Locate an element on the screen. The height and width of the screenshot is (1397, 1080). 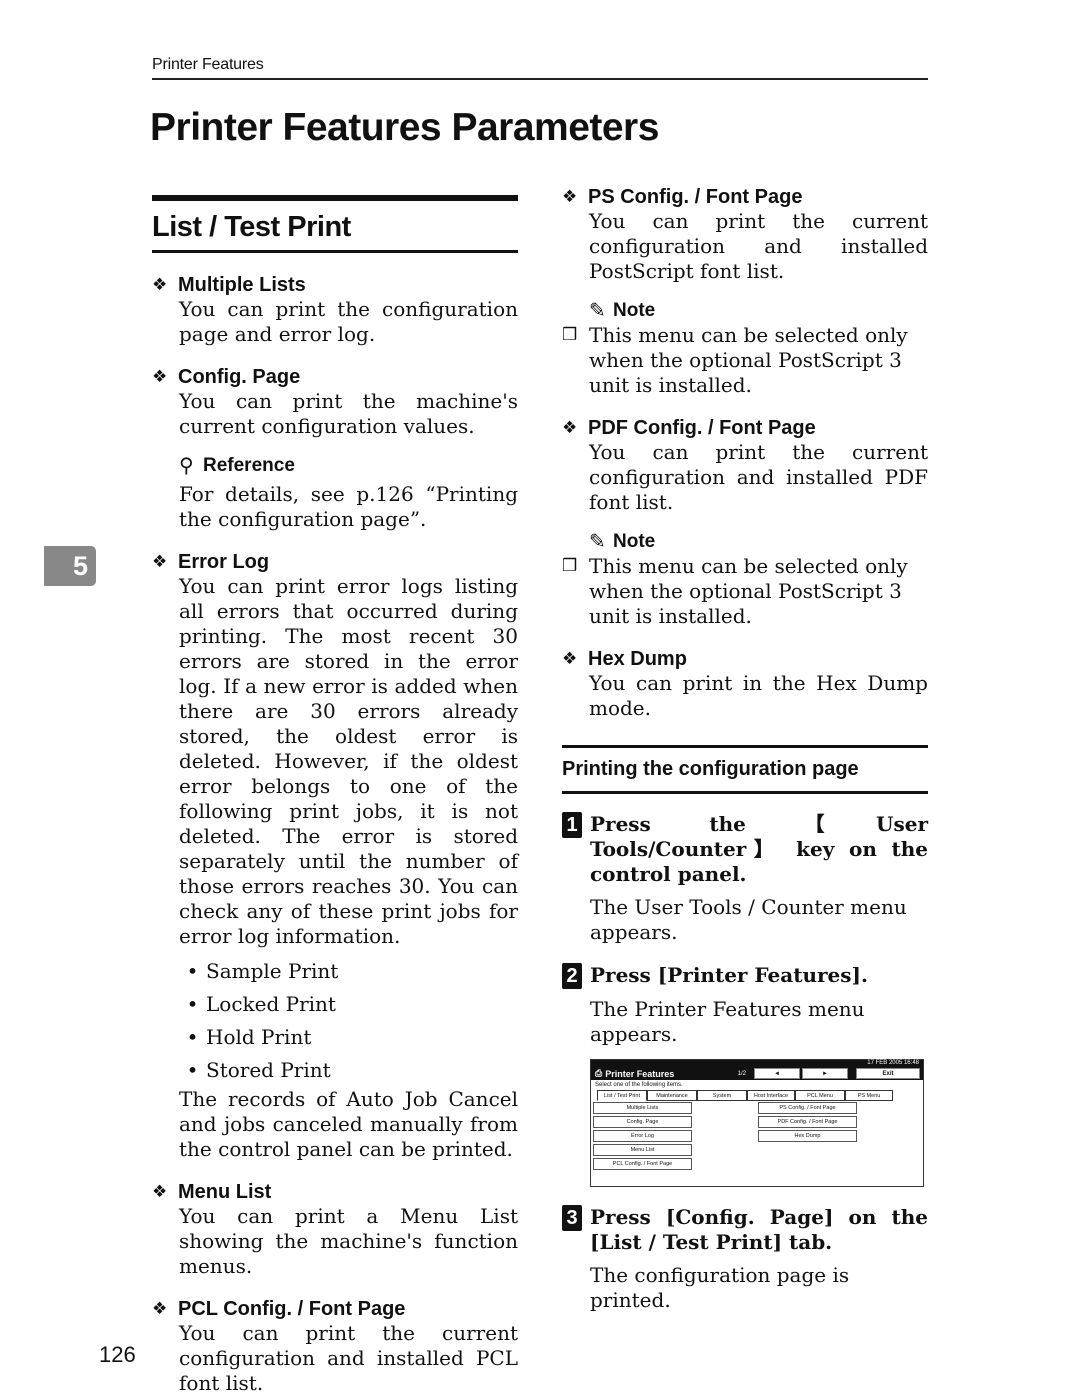
screen-item-config-page: Config. Page is located at coordinates (642, 1122).